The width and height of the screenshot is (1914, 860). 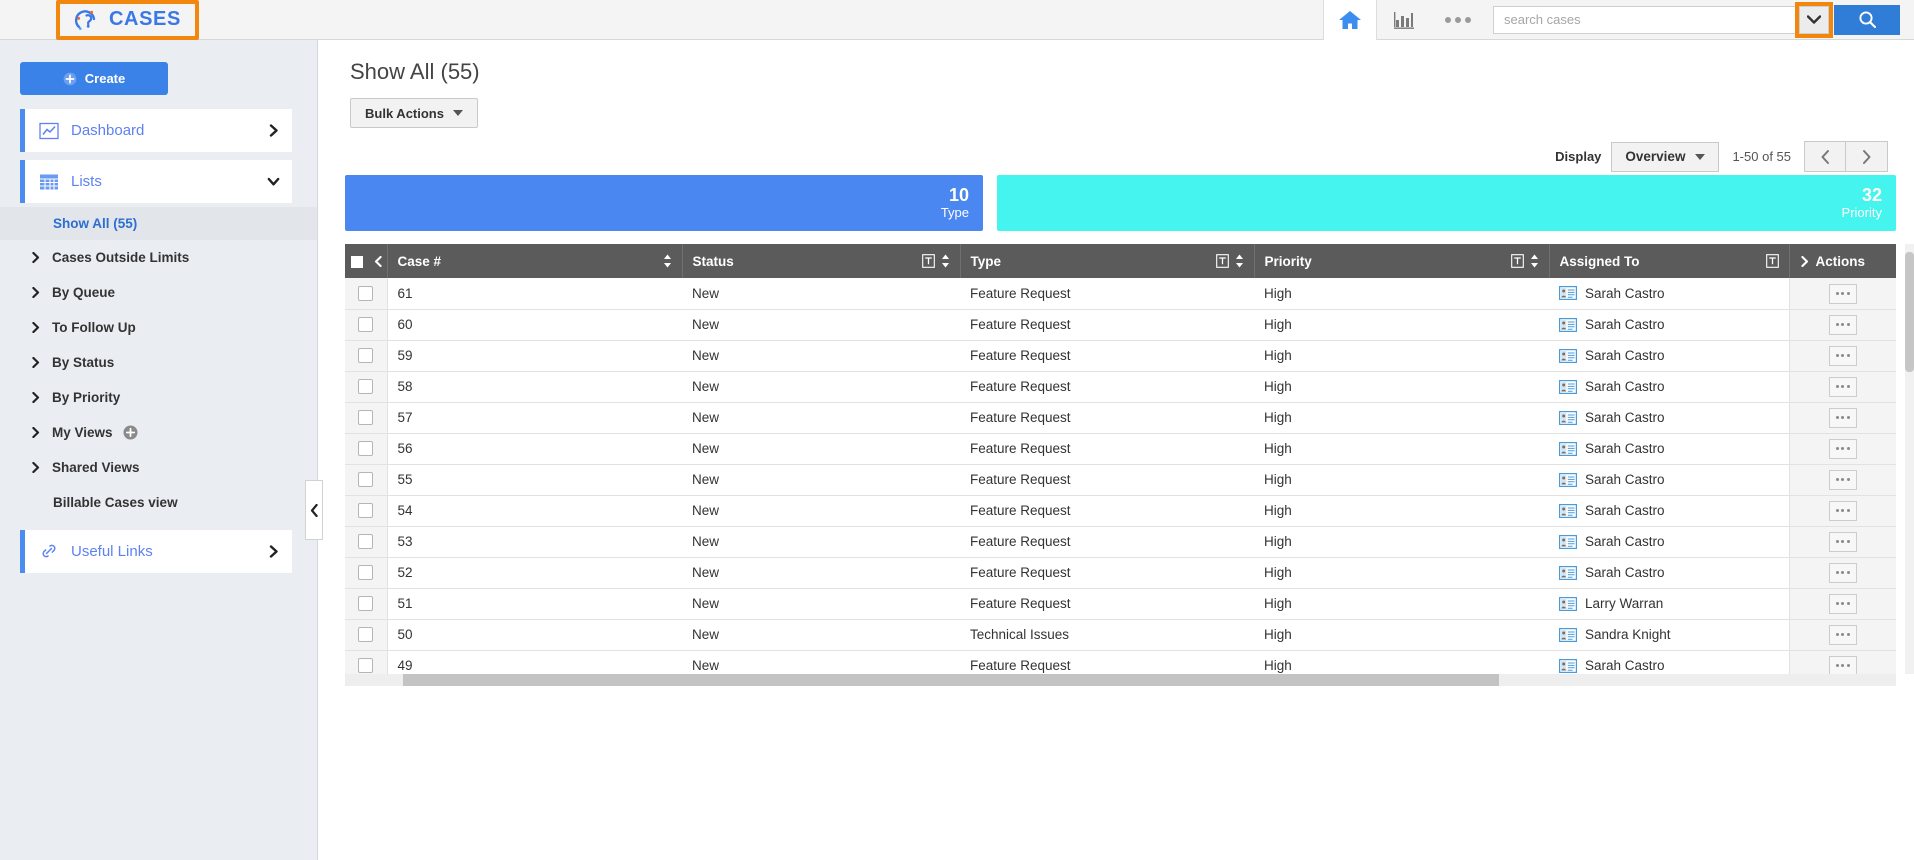 What do you see at coordinates (1120, 325) in the screenshot?
I see `table-row: 60 New Feature Request High Sarah Castro` at bounding box center [1120, 325].